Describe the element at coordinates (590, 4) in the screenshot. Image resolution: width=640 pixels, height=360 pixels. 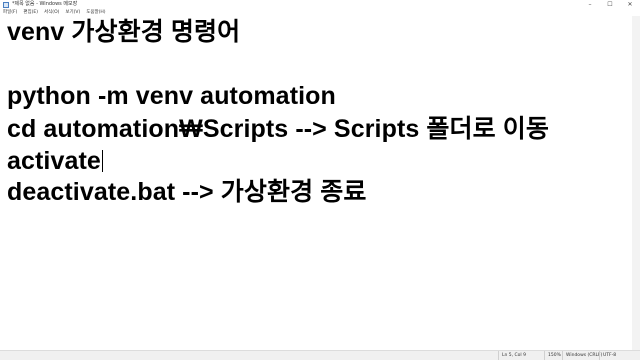
I see `minimize-button: –` at that location.